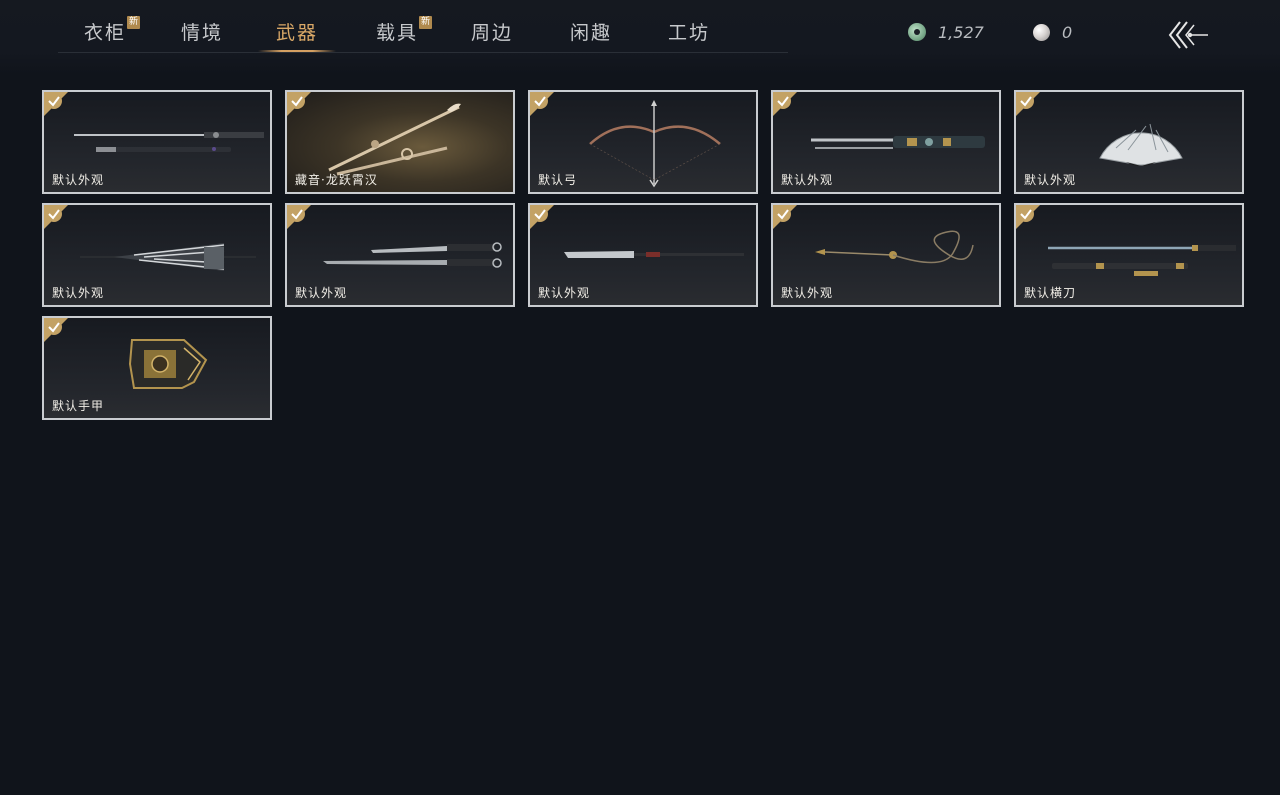 This screenshot has height=795, width=1280. Describe the element at coordinates (157, 368) in the screenshot. I see `weapon-card: 默认手甲` at that location.